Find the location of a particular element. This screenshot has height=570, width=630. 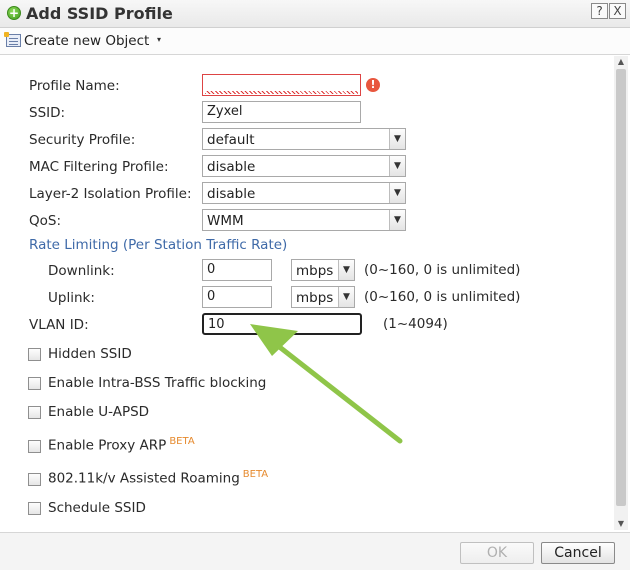

dialog-titlebar: + Add SSID Profile ? X is located at coordinates (315, 14).